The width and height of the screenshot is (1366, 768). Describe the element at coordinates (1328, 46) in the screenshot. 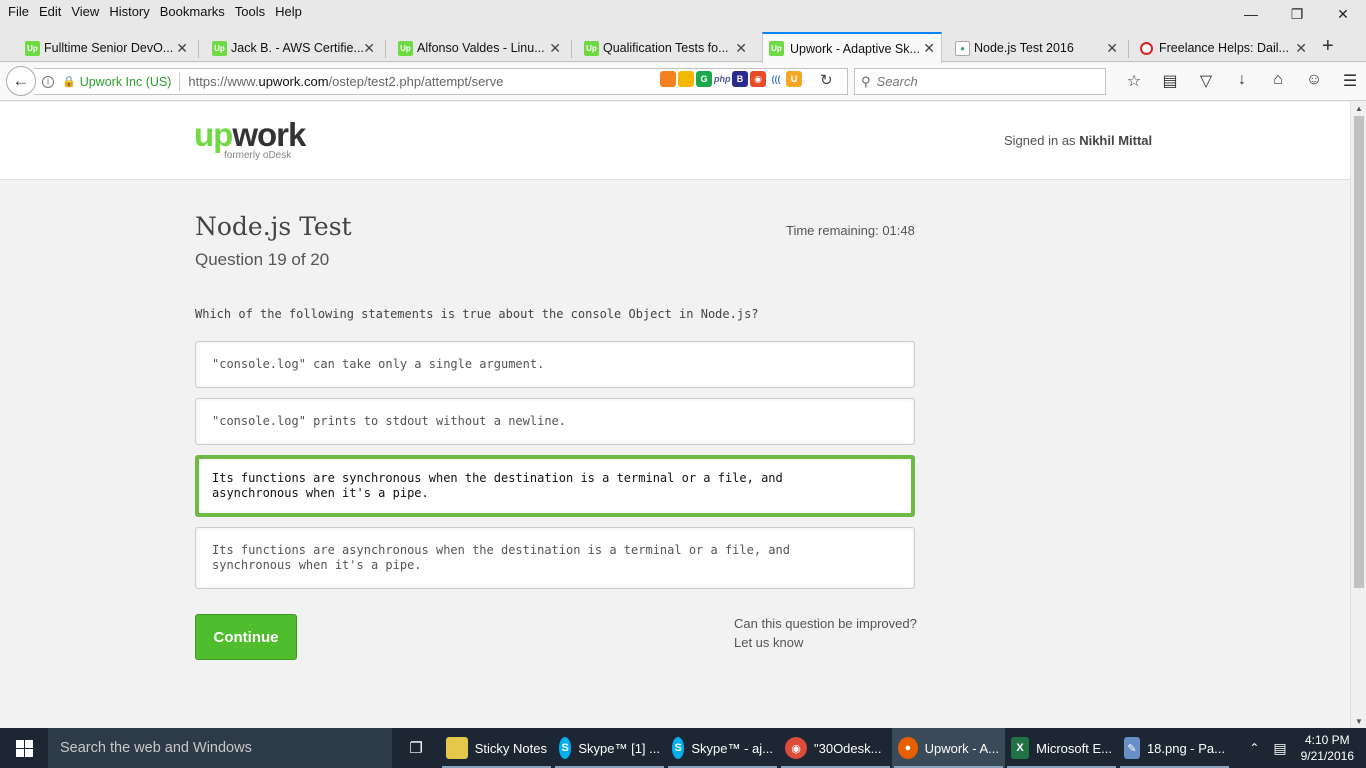

I see `new-tab-icon: +` at that location.